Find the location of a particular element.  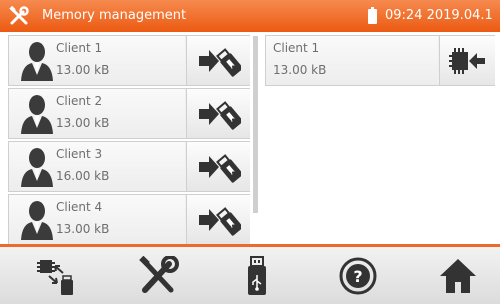

client-row: Client 3 16.00 kB is located at coordinates (129, 166).